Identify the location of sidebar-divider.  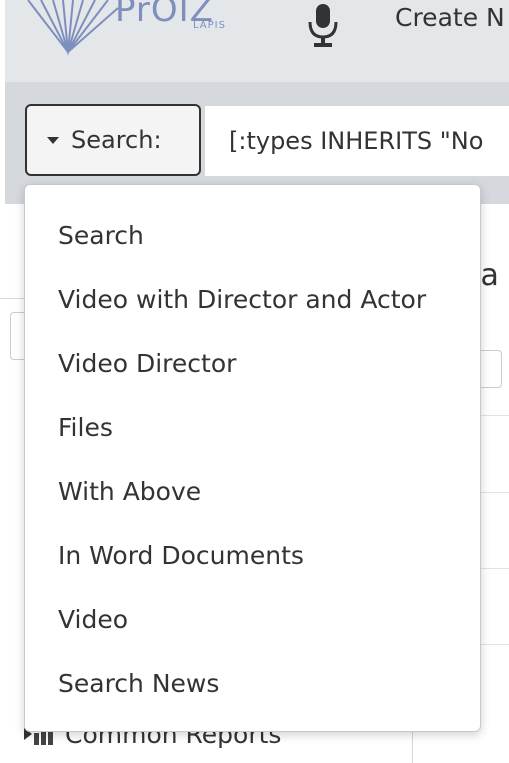
(12, 298).